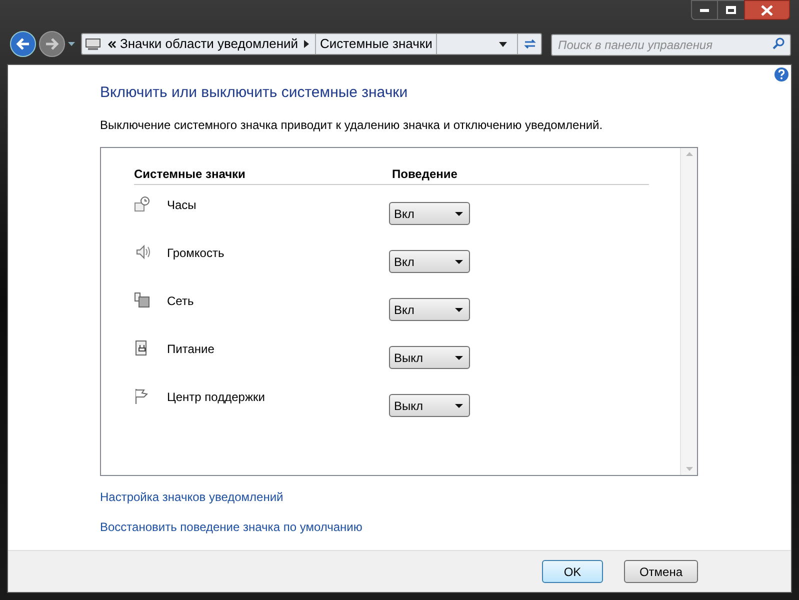  I want to click on icon-name: Часы, so click(182, 205).